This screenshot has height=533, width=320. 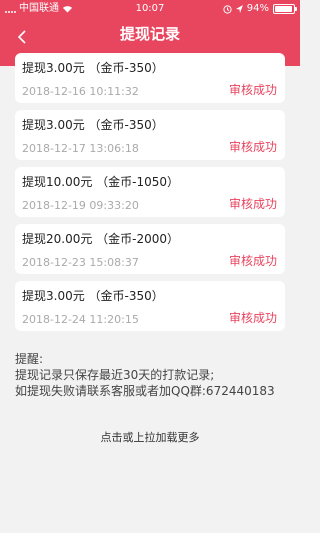 What do you see at coordinates (149, 34) in the screenshot?
I see `page-title: 提现记录` at bounding box center [149, 34].